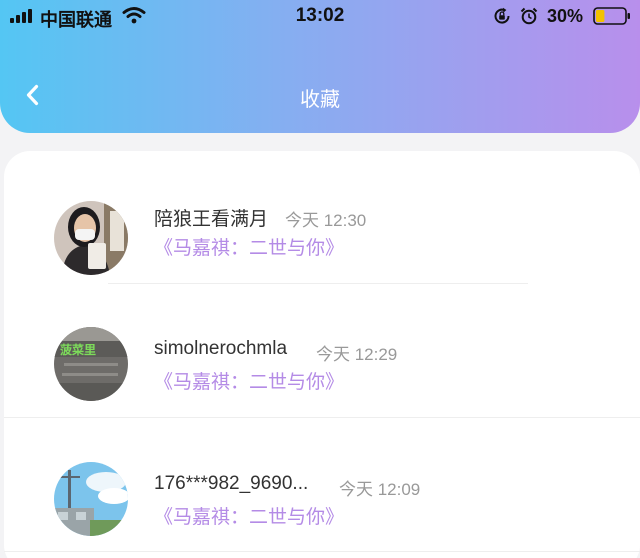  What do you see at coordinates (211, 217) in the screenshot?
I see `username: 陪狼王看满月` at bounding box center [211, 217].